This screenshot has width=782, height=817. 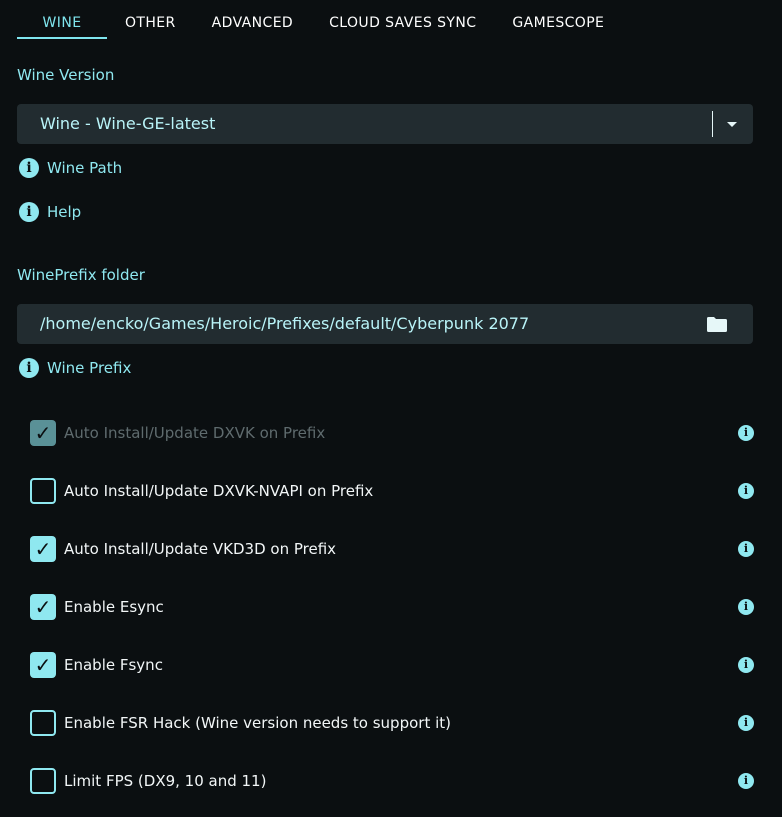 What do you see at coordinates (392, 781) in the screenshot?
I see `option-limit-fps: Limit FPS (DX9, 10 and 11) i` at bounding box center [392, 781].